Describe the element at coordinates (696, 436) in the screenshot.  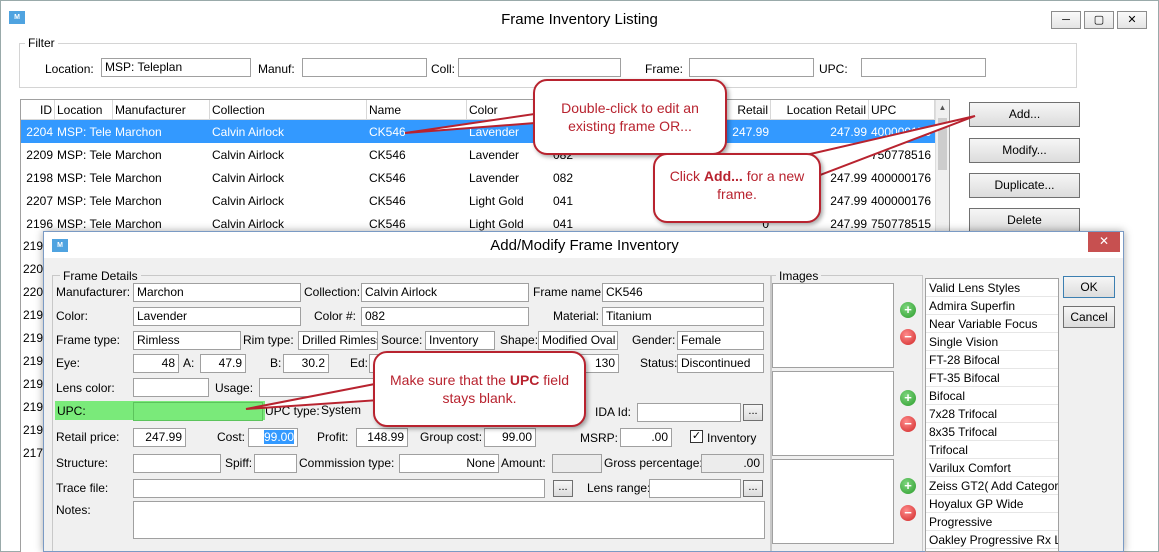
I see `inventory-checkbox: ✓` at that location.